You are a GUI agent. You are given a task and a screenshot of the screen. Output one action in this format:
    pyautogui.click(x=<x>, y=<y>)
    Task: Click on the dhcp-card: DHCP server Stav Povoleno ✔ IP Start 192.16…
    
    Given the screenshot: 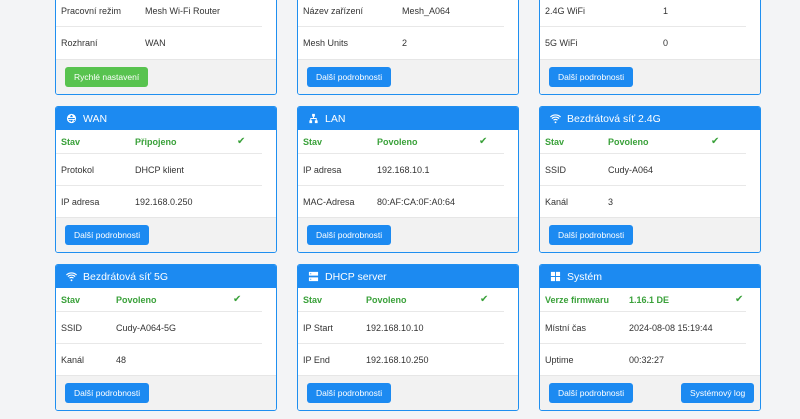 What is the action you would take?
    pyautogui.click(x=408, y=337)
    